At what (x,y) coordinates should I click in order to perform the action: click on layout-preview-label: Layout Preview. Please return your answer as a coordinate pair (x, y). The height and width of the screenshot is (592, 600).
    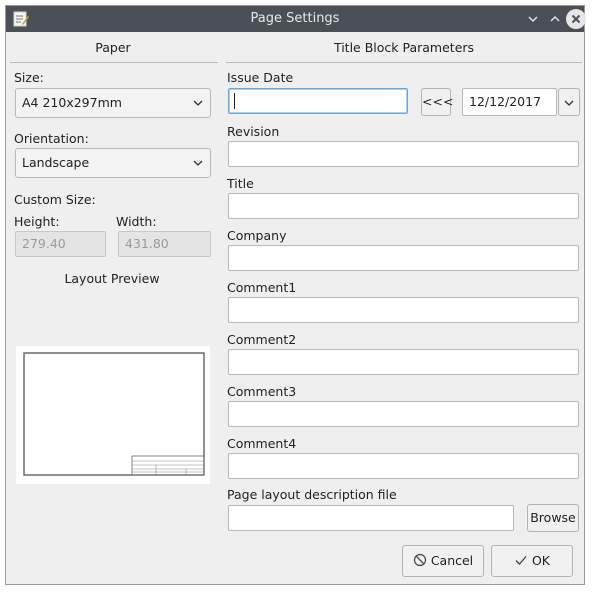
    Looking at the image, I should click on (112, 278).